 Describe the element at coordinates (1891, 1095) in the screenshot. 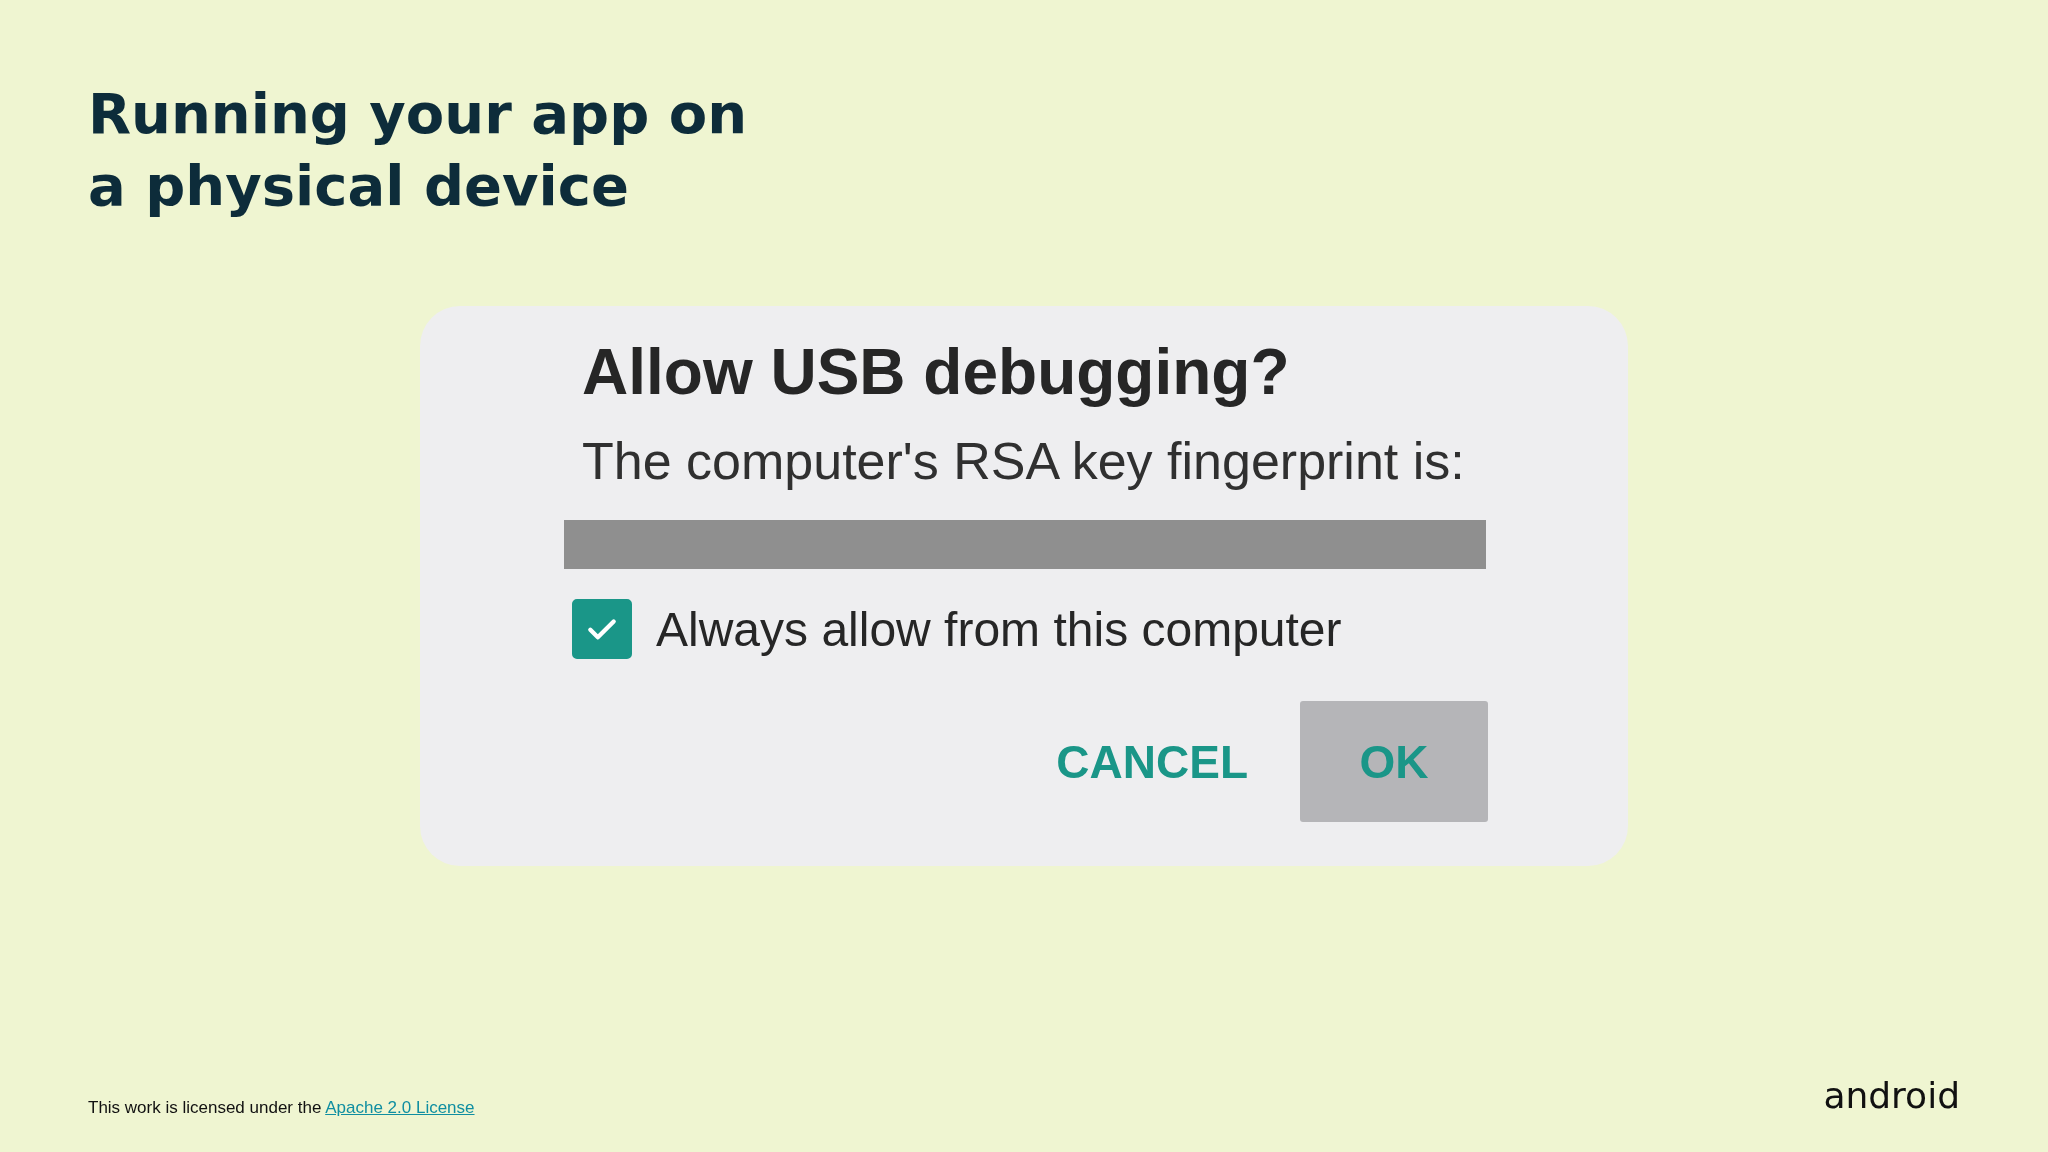

I see `android-logo: android` at that location.